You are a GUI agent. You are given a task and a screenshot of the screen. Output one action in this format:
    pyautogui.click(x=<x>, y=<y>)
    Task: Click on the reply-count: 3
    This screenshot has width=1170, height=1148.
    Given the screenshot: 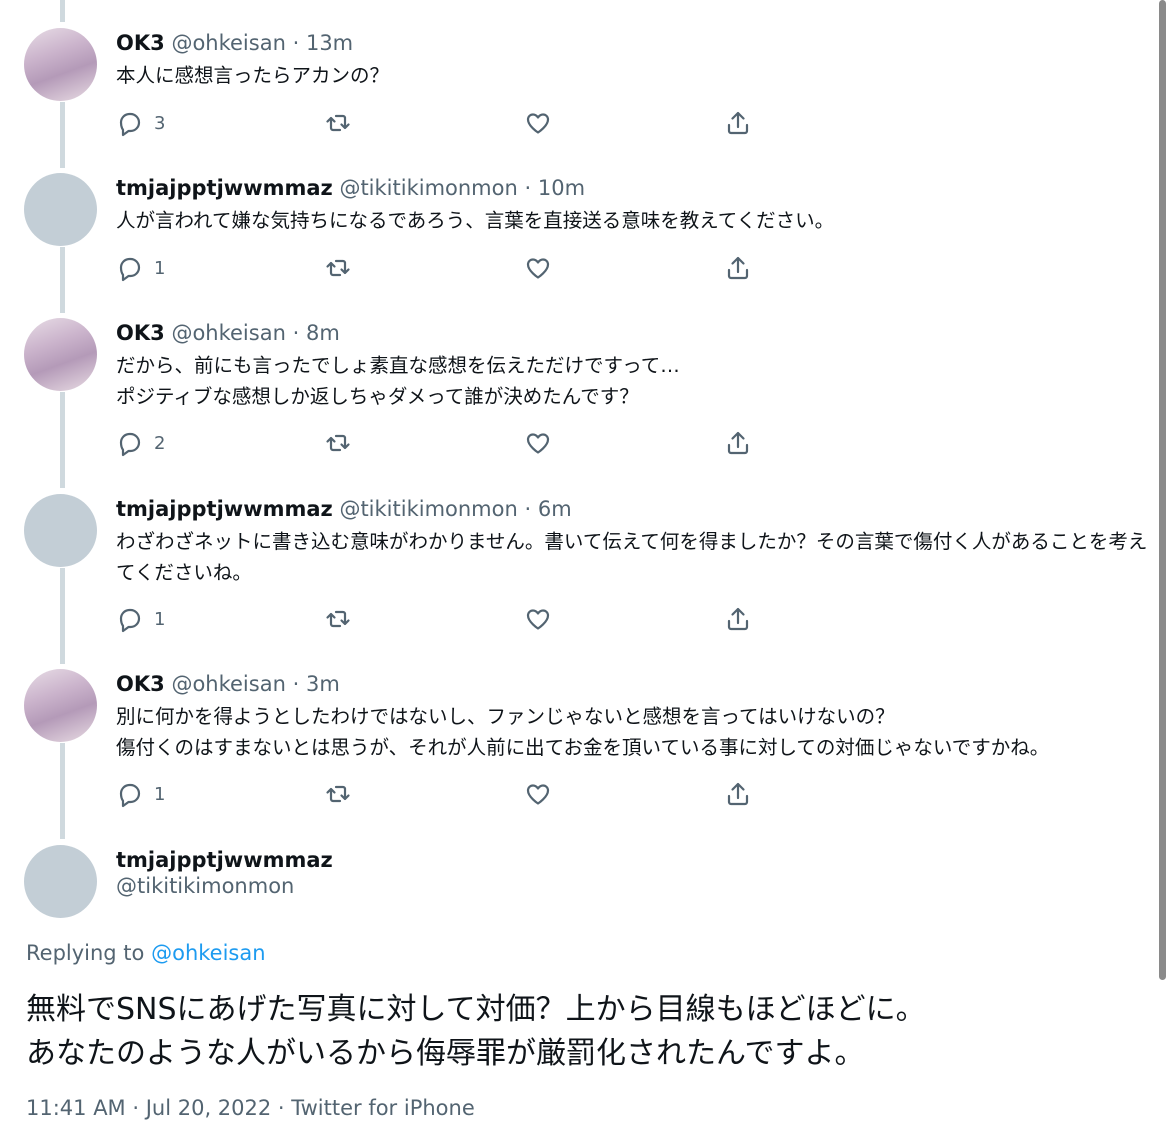 What is the action you would take?
    pyautogui.click(x=160, y=123)
    